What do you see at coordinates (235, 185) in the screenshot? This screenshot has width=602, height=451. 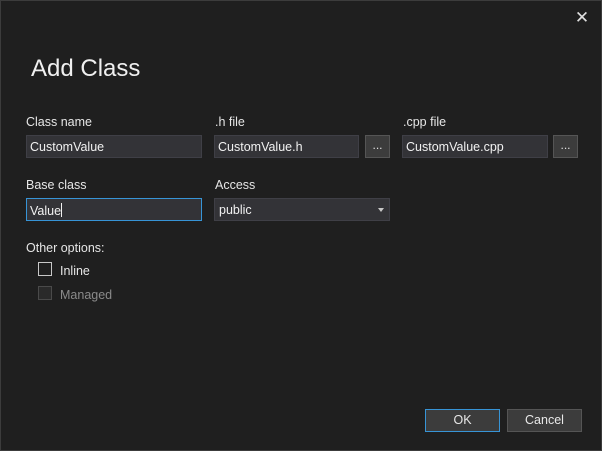 I see `access-label: Access` at bounding box center [235, 185].